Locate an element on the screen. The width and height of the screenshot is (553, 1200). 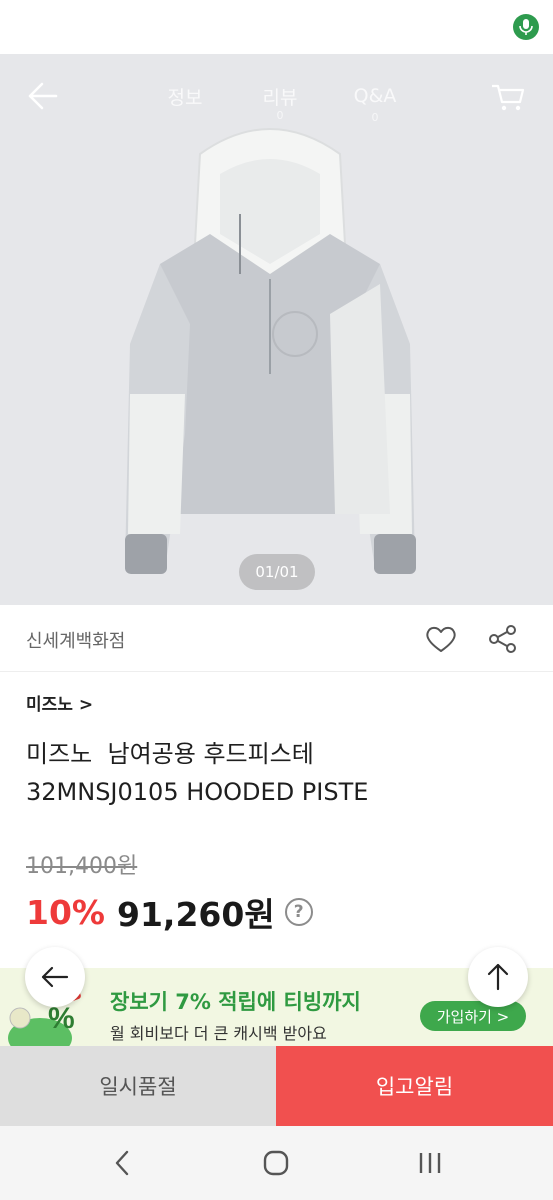
original-price: 101,400원 is located at coordinates (82, 866).